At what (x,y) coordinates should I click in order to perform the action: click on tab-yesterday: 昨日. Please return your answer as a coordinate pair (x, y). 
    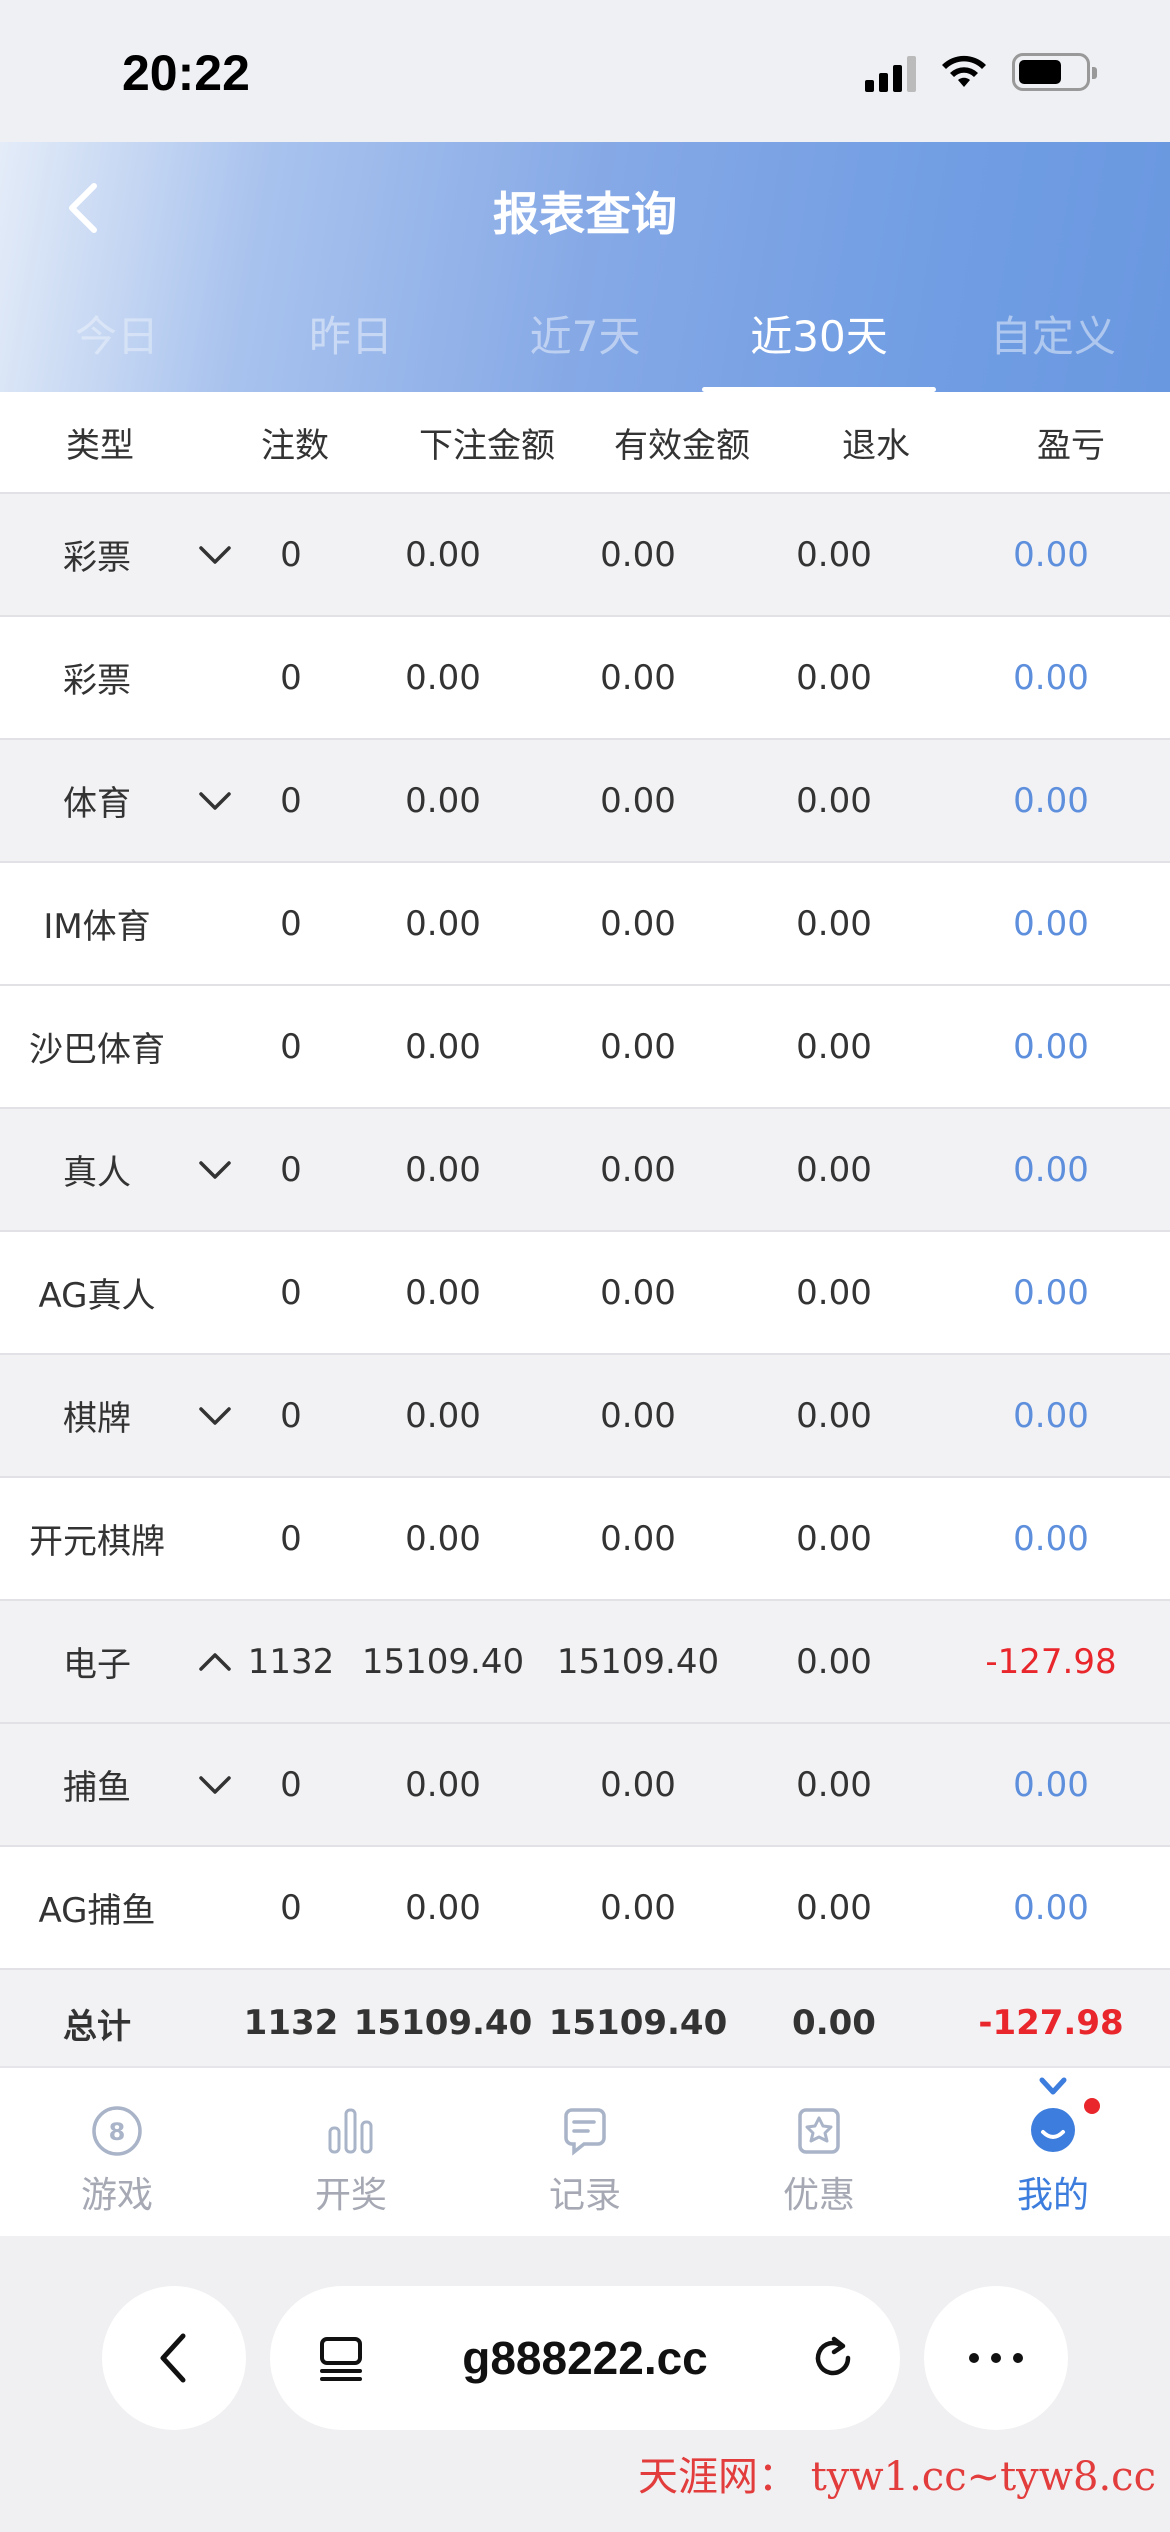
    Looking at the image, I should click on (351, 337).